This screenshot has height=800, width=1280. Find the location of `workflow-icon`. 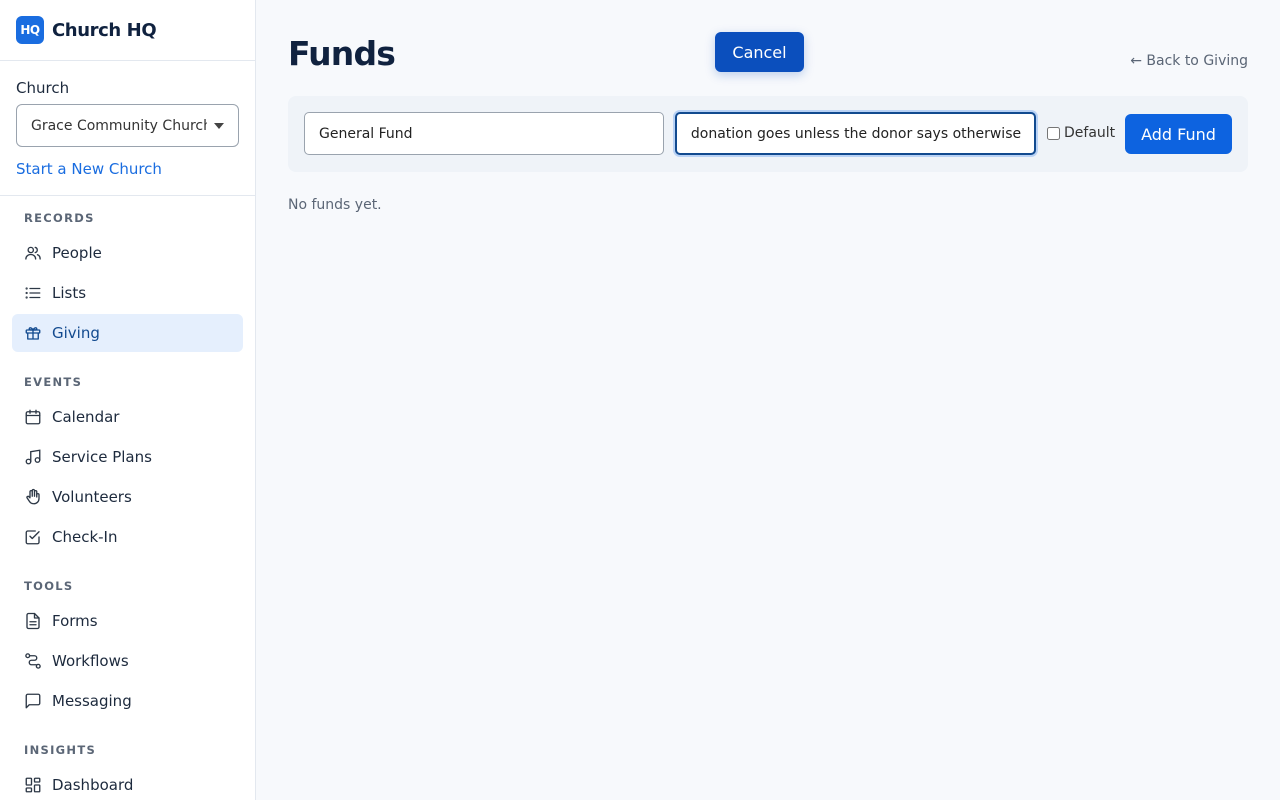

workflow-icon is located at coordinates (33, 661).